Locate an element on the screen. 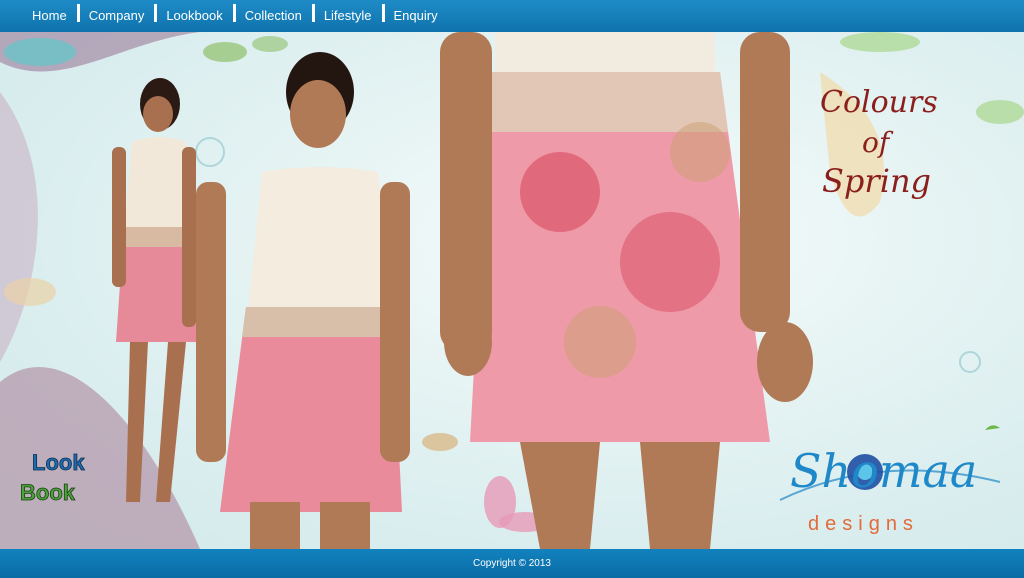  shomaa-logo: Shomaa designs is located at coordinates (890, 480).